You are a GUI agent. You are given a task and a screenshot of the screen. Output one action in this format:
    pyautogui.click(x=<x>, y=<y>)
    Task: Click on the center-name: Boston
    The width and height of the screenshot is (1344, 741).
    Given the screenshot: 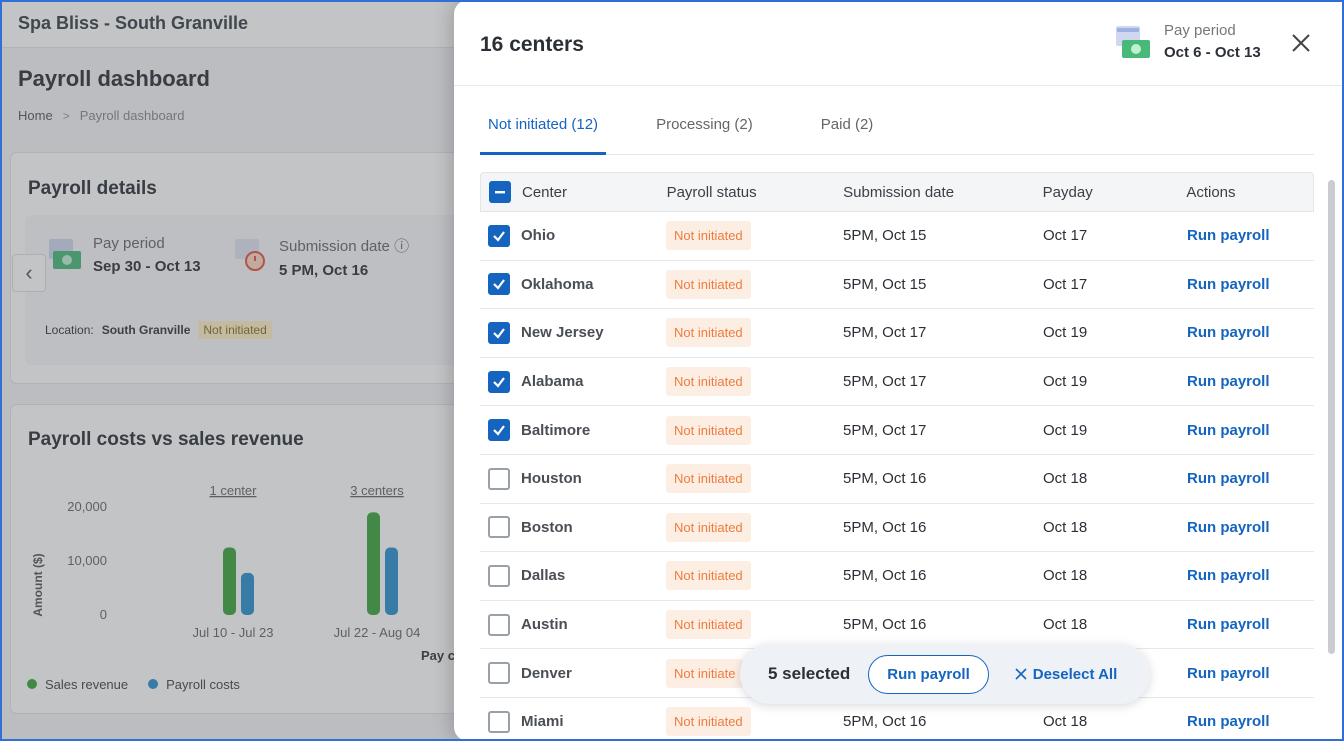 What is the action you would take?
    pyautogui.click(x=547, y=527)
    